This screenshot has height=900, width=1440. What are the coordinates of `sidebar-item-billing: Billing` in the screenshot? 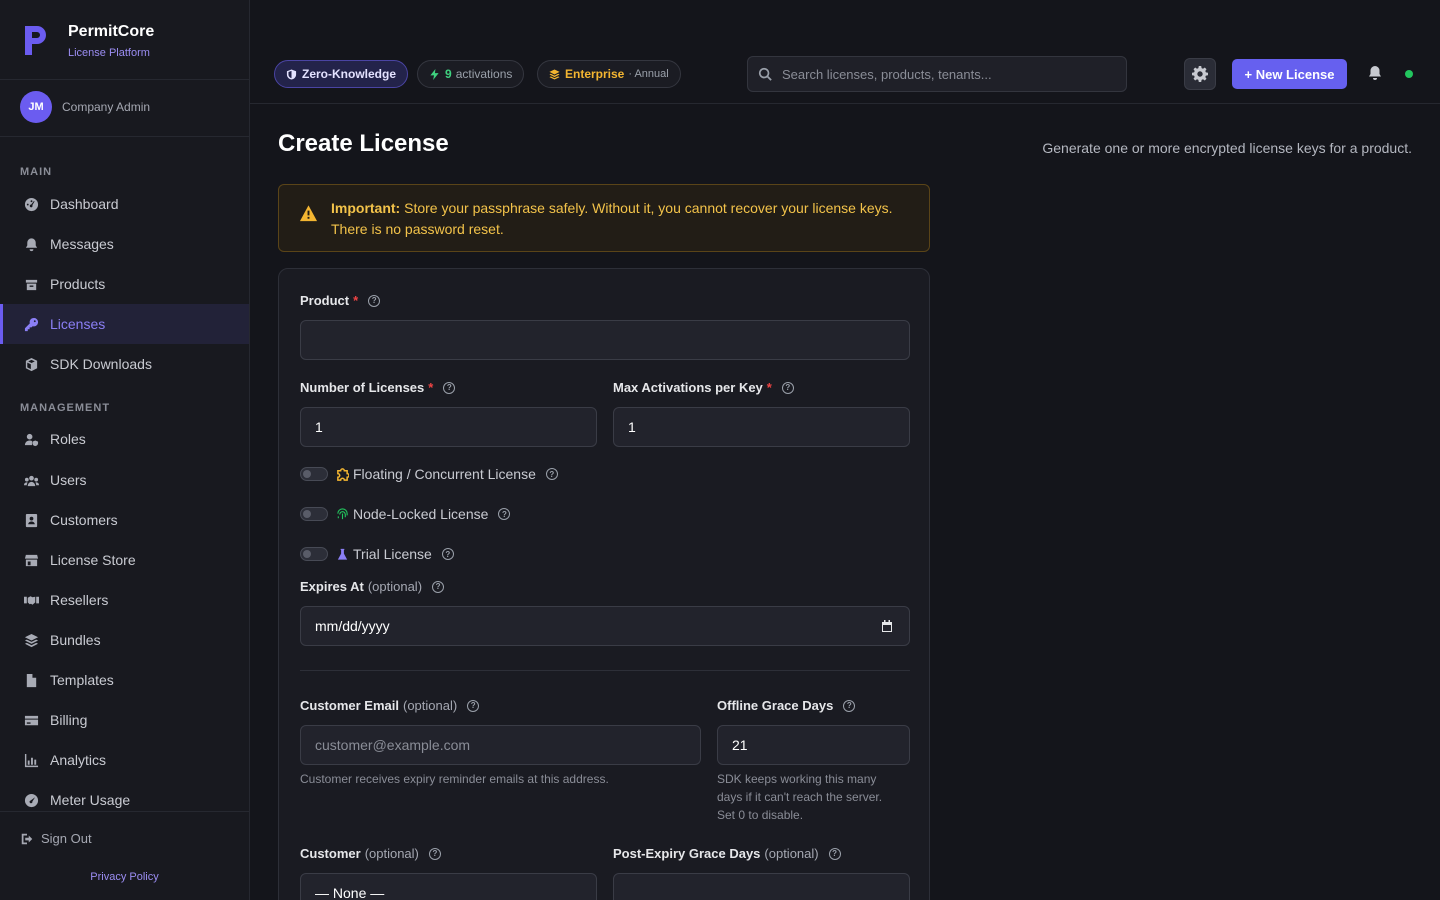 It's located at (124, 720).